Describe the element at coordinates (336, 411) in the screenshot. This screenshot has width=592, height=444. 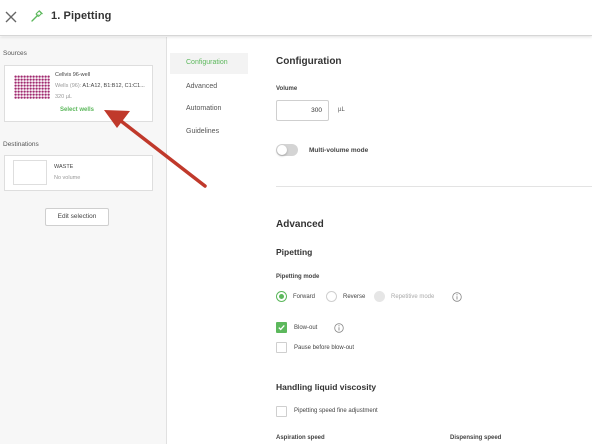
I see `fine-adjust-label: Pipetting speed fine adjustment` at that location.